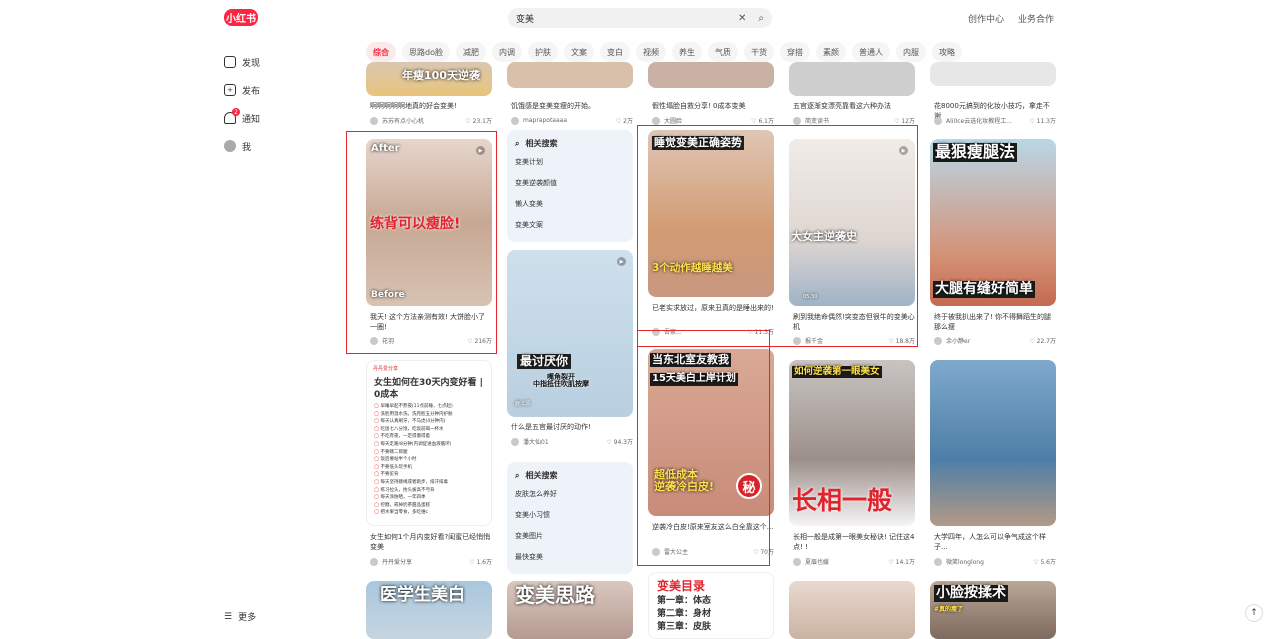 Image resolution: width=1280 pixels, height=639 pixels. Describe the element at coordinates (570, 183) in the screenshot. I see `related-search-item: 变美逆袭颜值` at that location.